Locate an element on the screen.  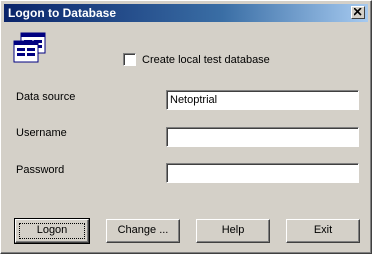
data-source-label: Data source is located at coordinates (46, 97).